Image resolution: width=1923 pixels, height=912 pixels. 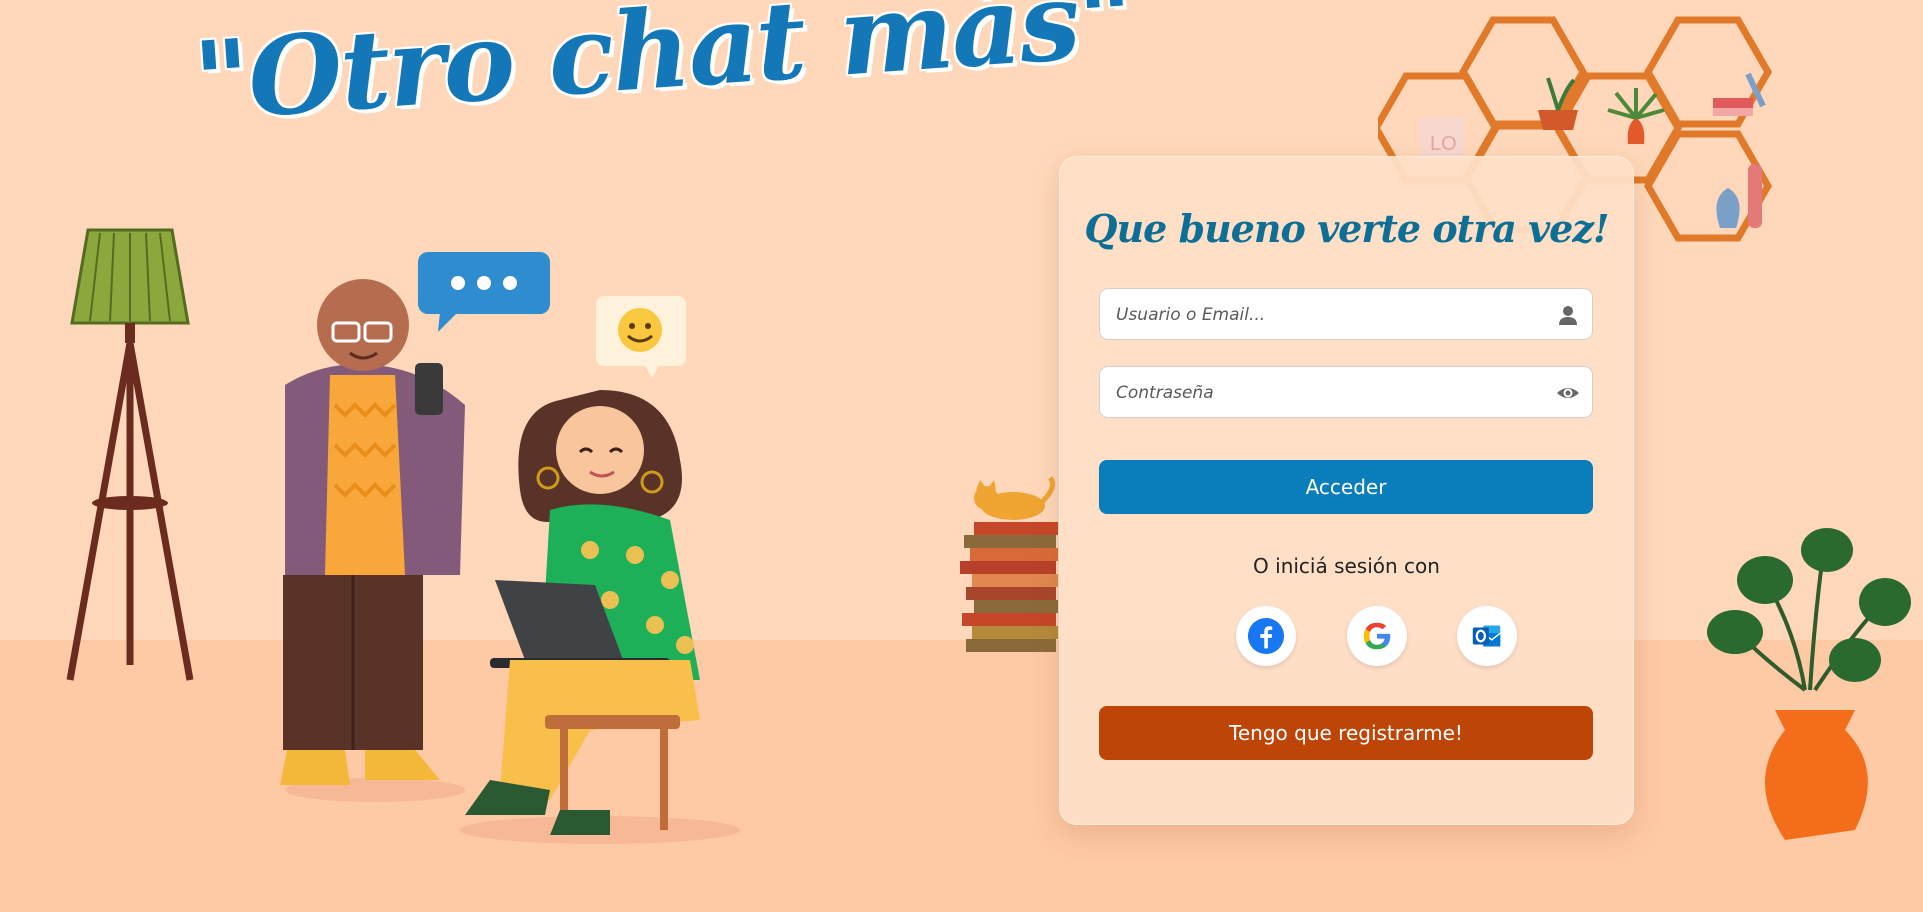 I want to click on outlook-login-button, so click(x=1487, y=636).